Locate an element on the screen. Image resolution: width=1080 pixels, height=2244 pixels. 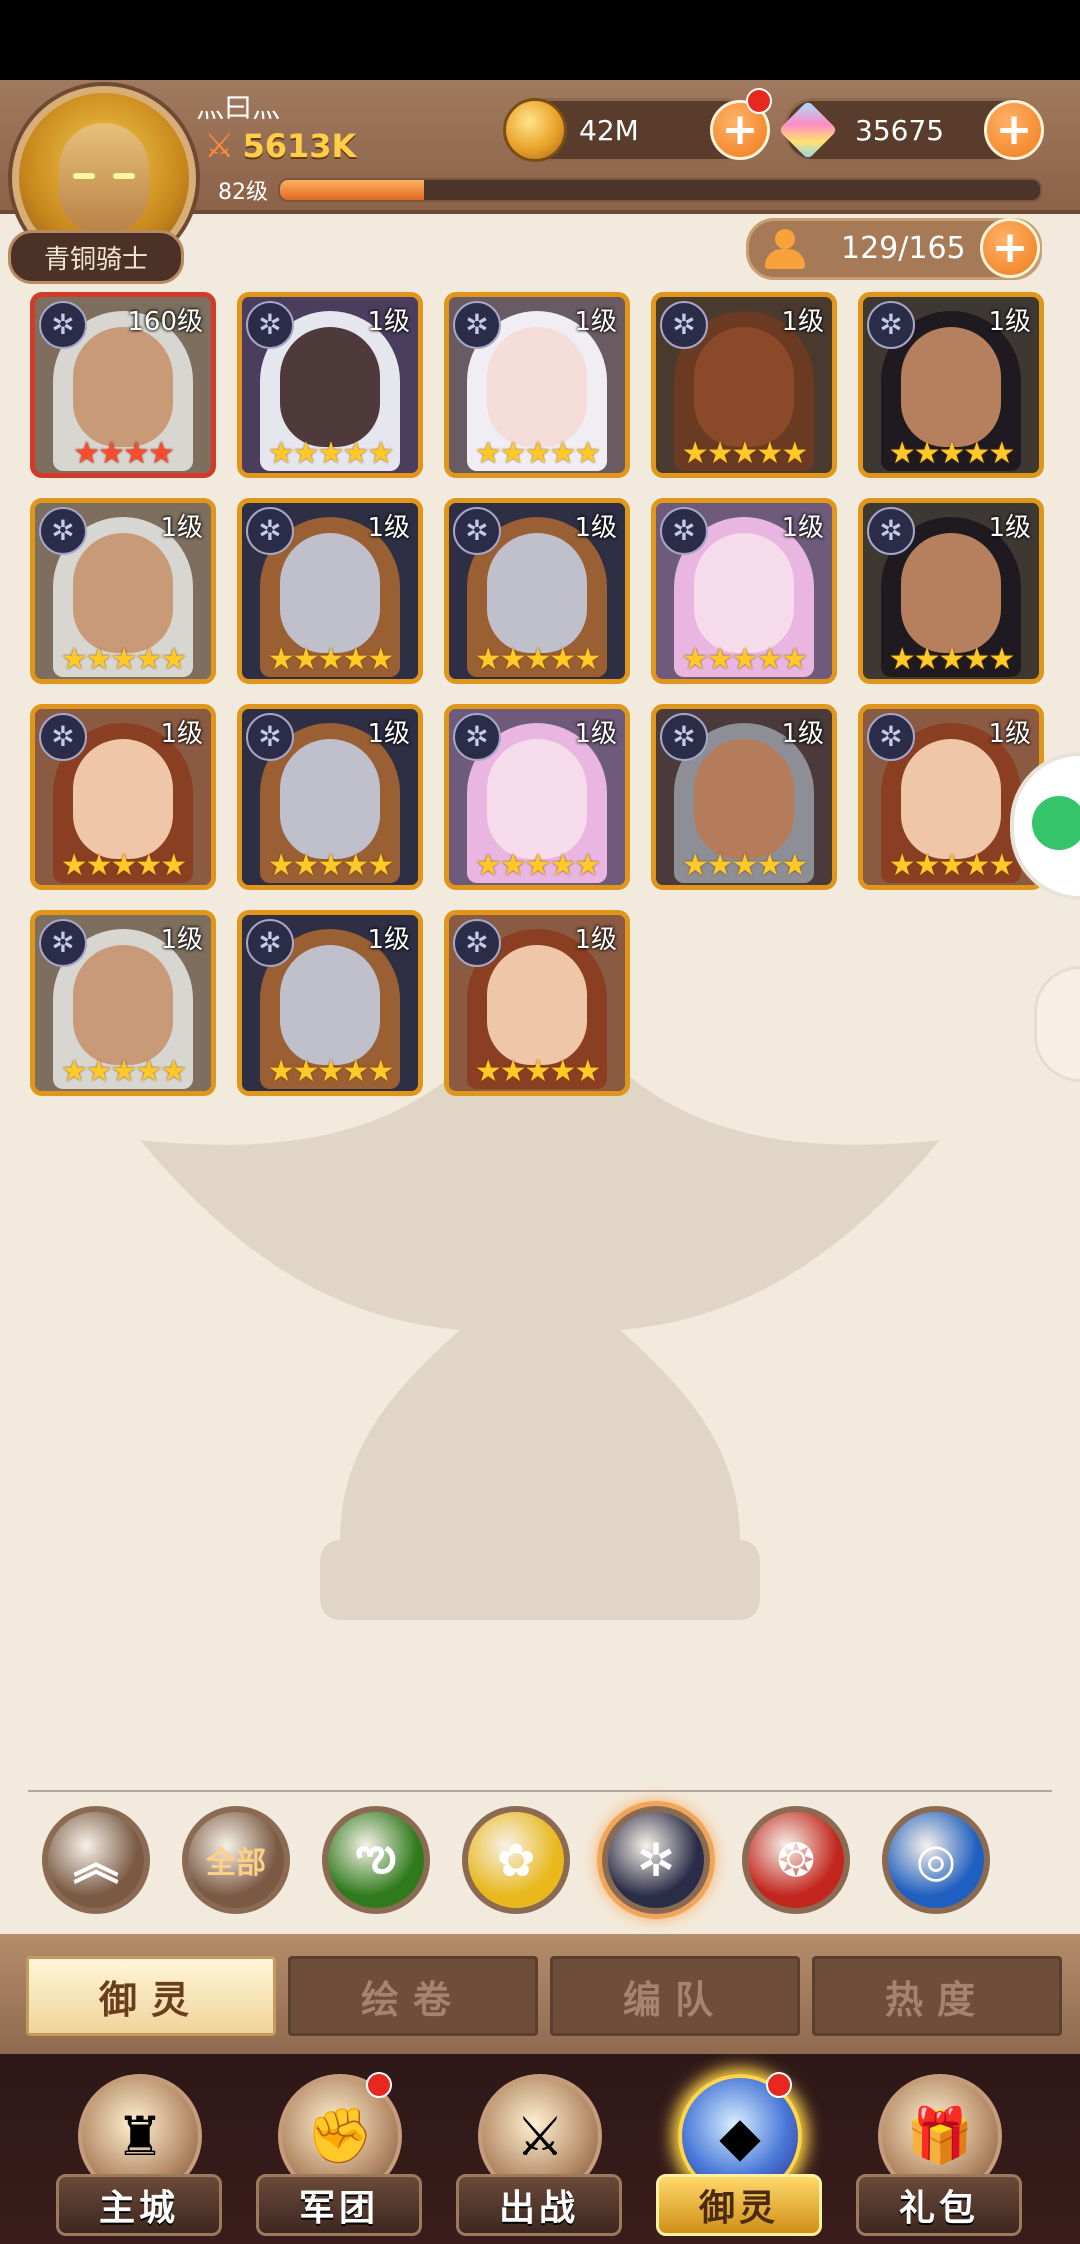
nature-faction-icon: ఌ is located at coordinates (376, 1860).